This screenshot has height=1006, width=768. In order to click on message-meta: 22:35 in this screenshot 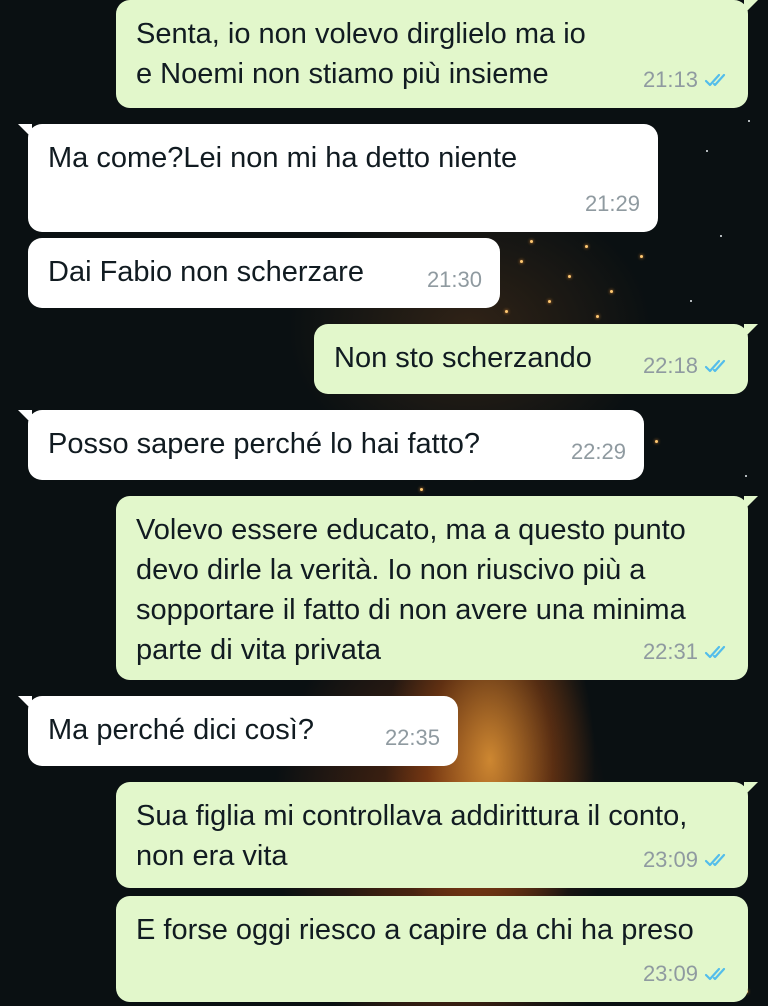, I will do `click(412, 738)`.